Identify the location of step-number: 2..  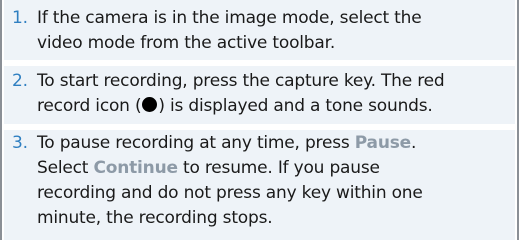
(20, 81).